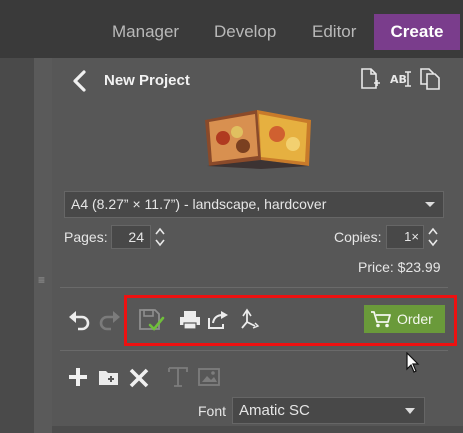  I want to click on price-text: Price: $23.99, so click(399, 267).